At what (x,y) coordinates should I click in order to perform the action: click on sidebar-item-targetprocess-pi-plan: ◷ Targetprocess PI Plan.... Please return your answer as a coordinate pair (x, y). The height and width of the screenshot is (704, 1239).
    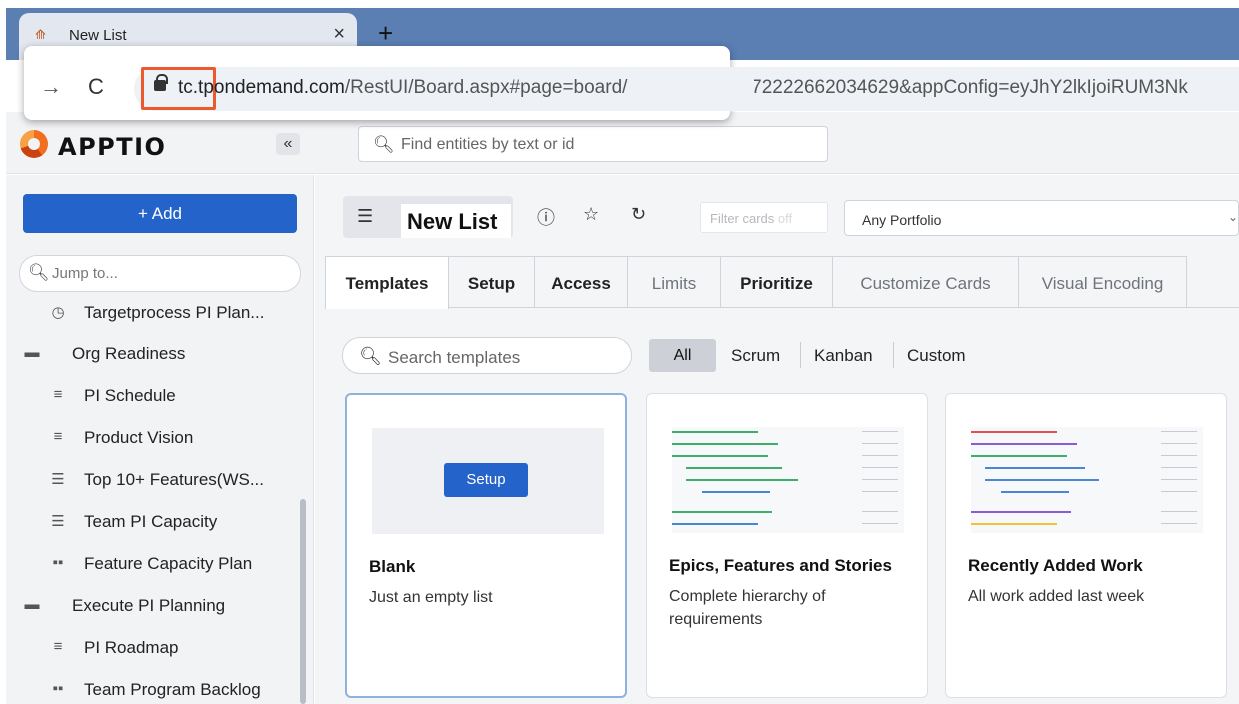
    Looking at the image, I should click on (151, 314).